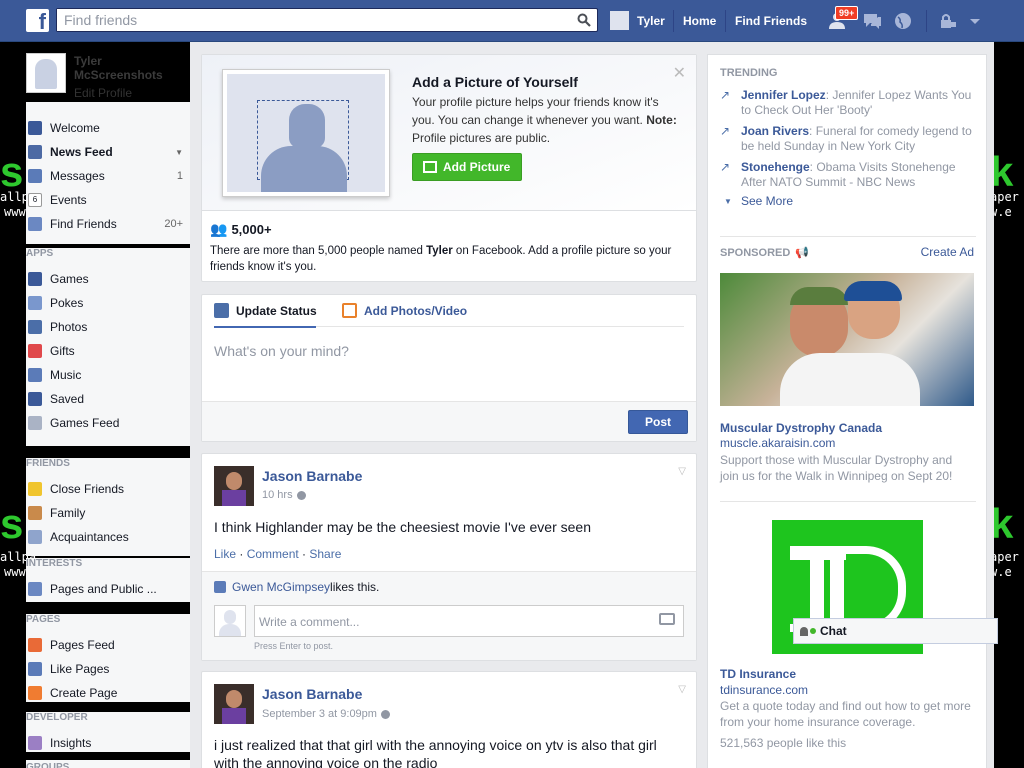 The width and height of the screenshot is (1024, 768). Describe the element at coordinates (679, 73) in the screenshot. I see `close-icon: ✕` at that location.